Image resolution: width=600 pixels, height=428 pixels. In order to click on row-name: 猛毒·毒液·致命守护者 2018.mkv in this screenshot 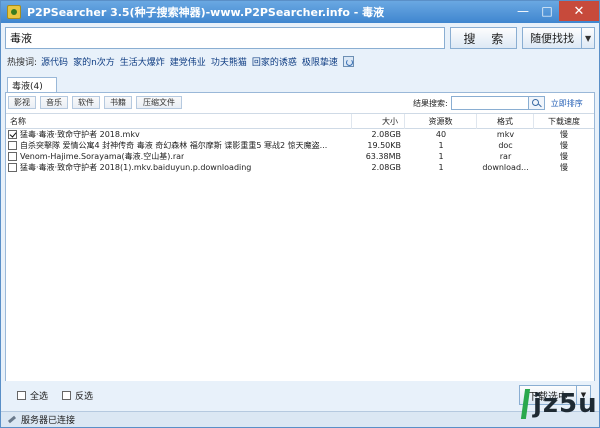, I will do `click(80, 134)`.